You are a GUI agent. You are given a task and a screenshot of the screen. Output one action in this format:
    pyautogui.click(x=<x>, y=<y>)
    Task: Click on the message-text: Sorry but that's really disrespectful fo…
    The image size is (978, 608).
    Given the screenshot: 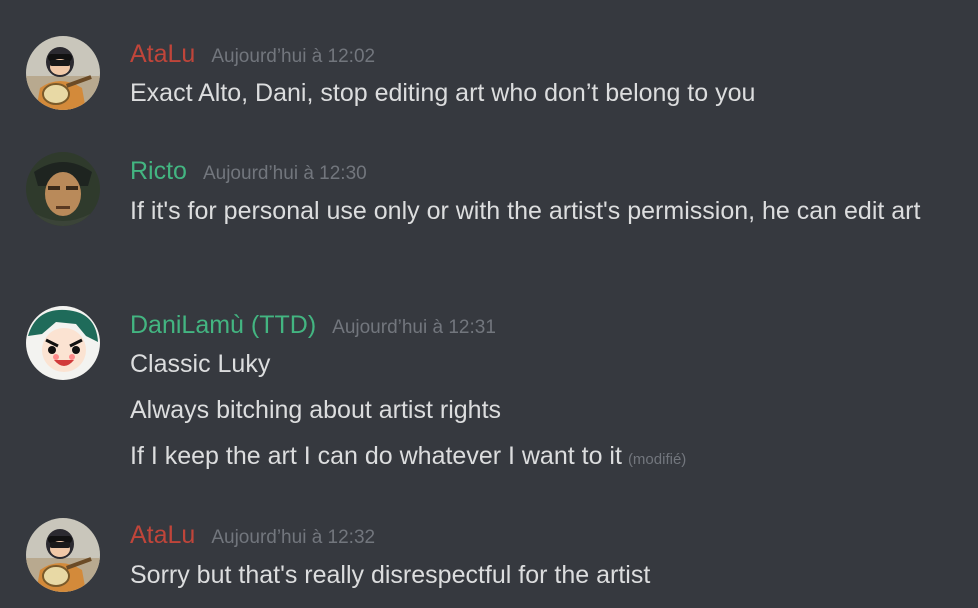 What is the action you would take?
    pyautogui.click(x=390, y=575)
    